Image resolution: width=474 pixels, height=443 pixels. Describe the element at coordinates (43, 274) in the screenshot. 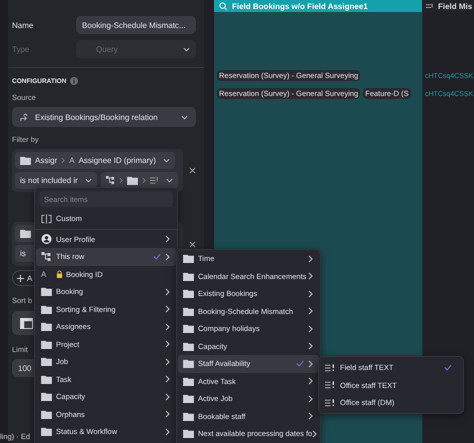

I see `type-glyph: A` at that location.